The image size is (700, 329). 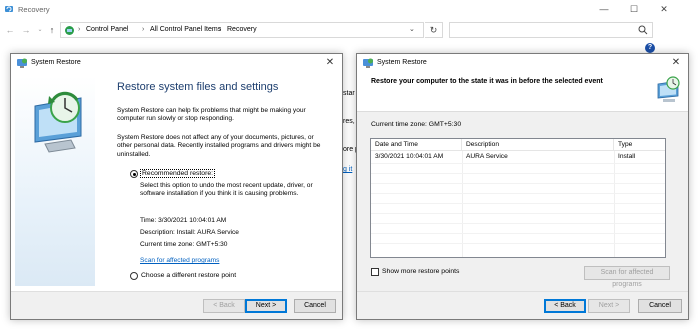 I want to click on background-link-fragment: g it, so click(x=347, y=169).